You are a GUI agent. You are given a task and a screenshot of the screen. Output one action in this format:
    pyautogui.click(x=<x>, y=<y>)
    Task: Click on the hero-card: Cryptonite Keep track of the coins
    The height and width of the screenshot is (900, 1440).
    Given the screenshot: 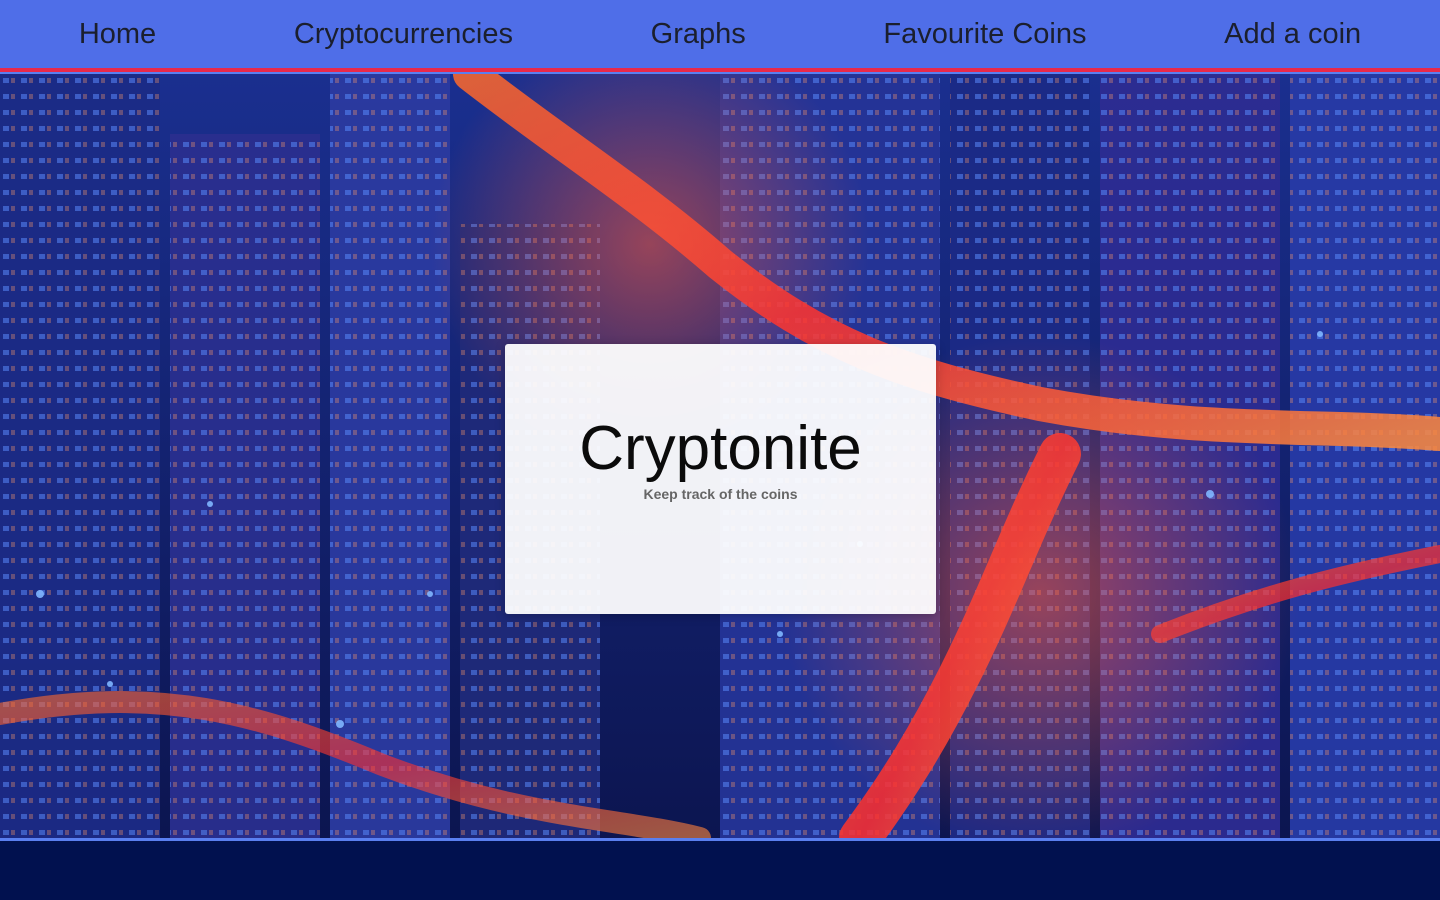 What is the action you would take?
    pyautogui.click(x=720, y=479)
    